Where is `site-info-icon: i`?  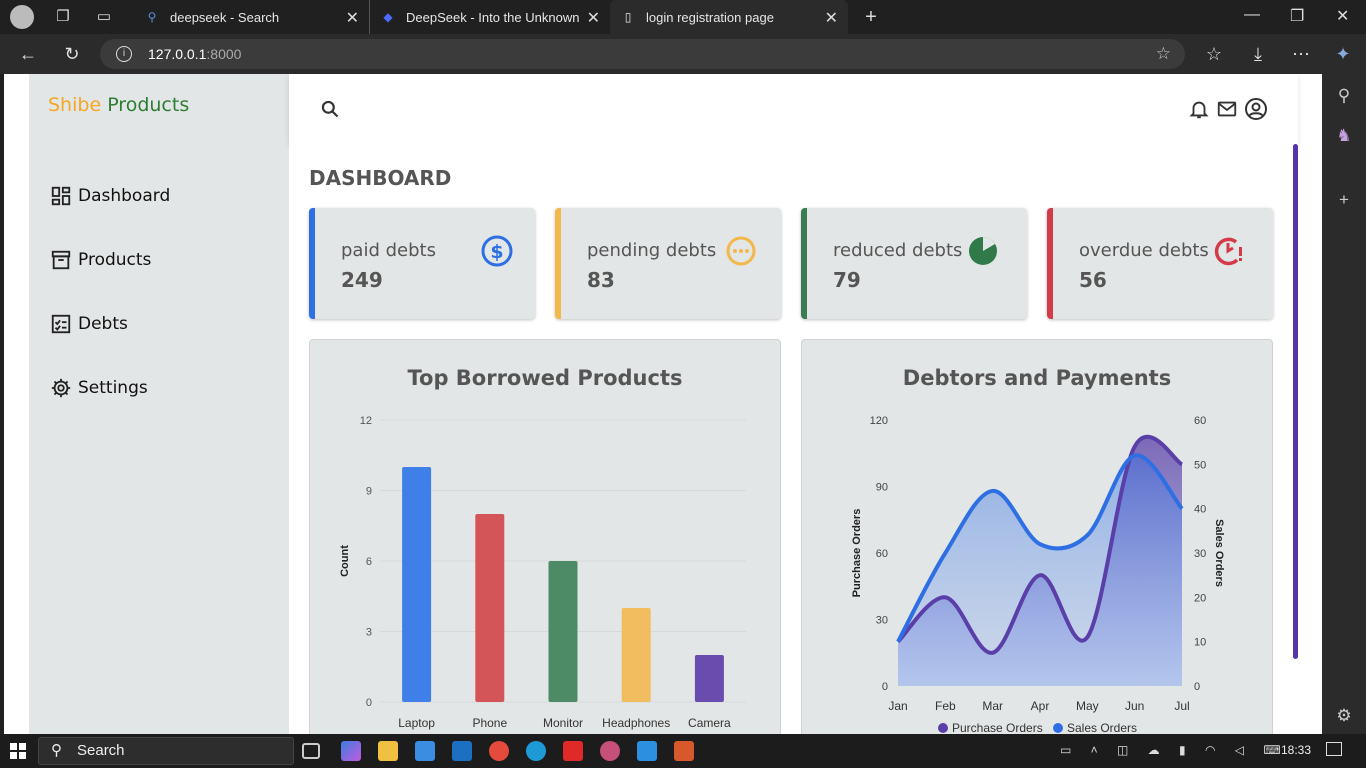
site-info-icon: i is located at coordinates (124, 54).